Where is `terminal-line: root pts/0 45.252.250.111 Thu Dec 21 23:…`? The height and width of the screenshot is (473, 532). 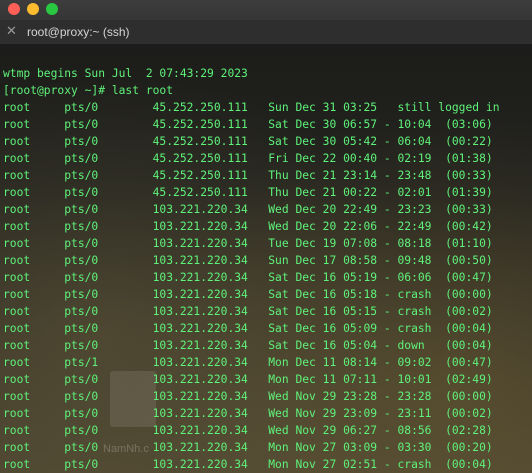
terminal-line: root pts/0 45.252.250.111 Thu Dec 21 23:… is located at coordinates (248, 175).